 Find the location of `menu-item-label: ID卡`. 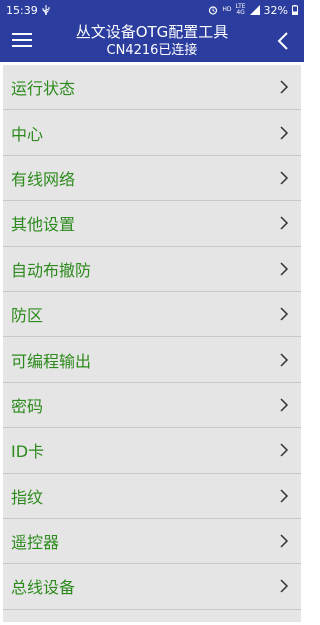

menu-item-label: ID卡 is located at coordinates (28, 452).